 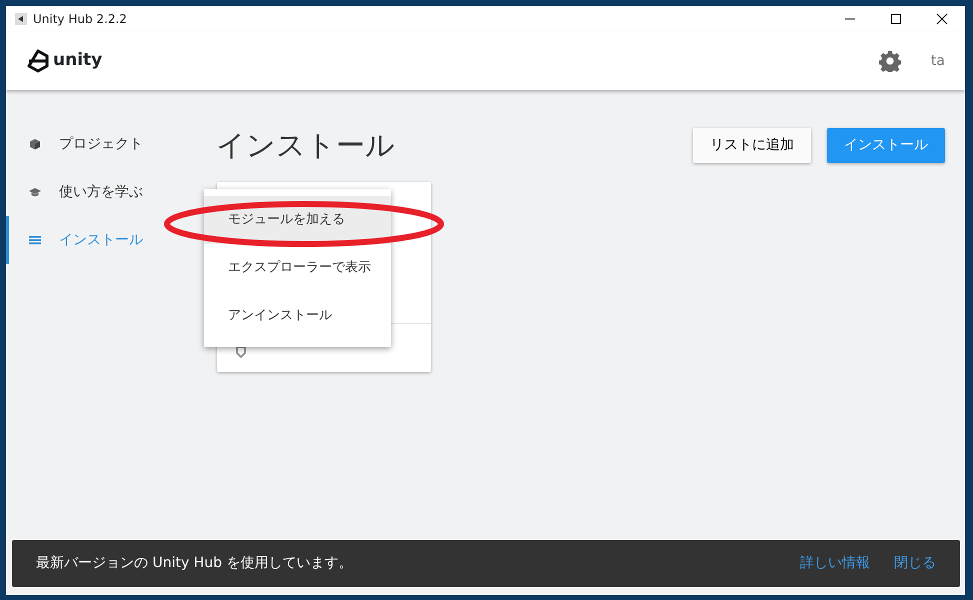 What do you see at coordinates (752, 145) in the screenshot?
I see `add-button: リストに追加` at bounding box center [752, 145].